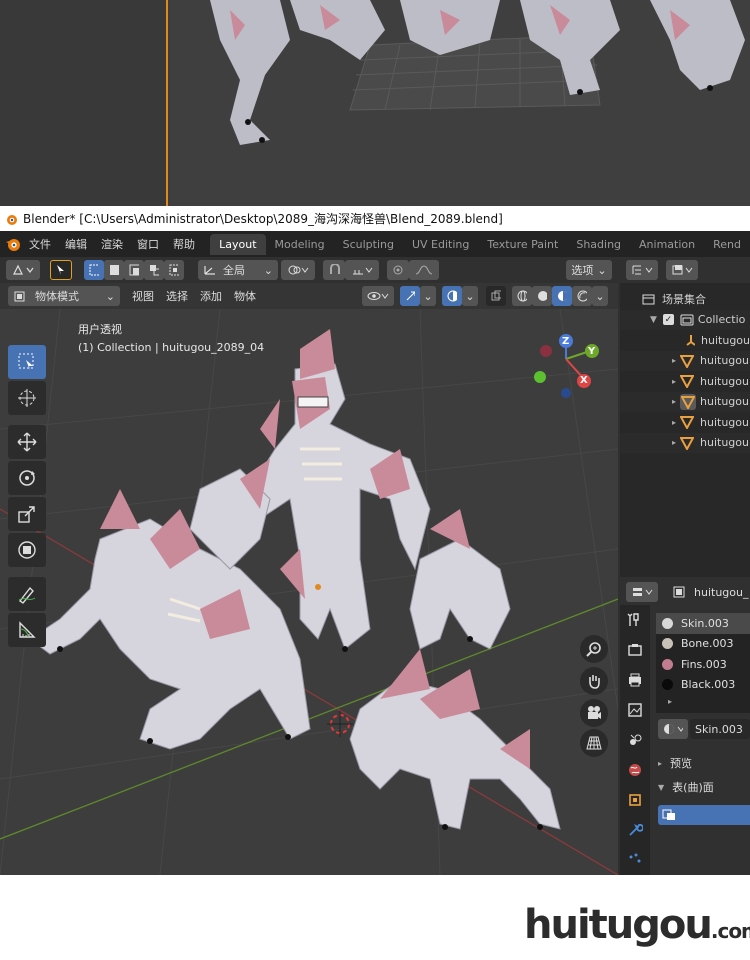 The height and width of the screenshot is (960, 750). Describe the element at coordinates (635, 620) in the screenshot. I see `tab-tool` at that location.